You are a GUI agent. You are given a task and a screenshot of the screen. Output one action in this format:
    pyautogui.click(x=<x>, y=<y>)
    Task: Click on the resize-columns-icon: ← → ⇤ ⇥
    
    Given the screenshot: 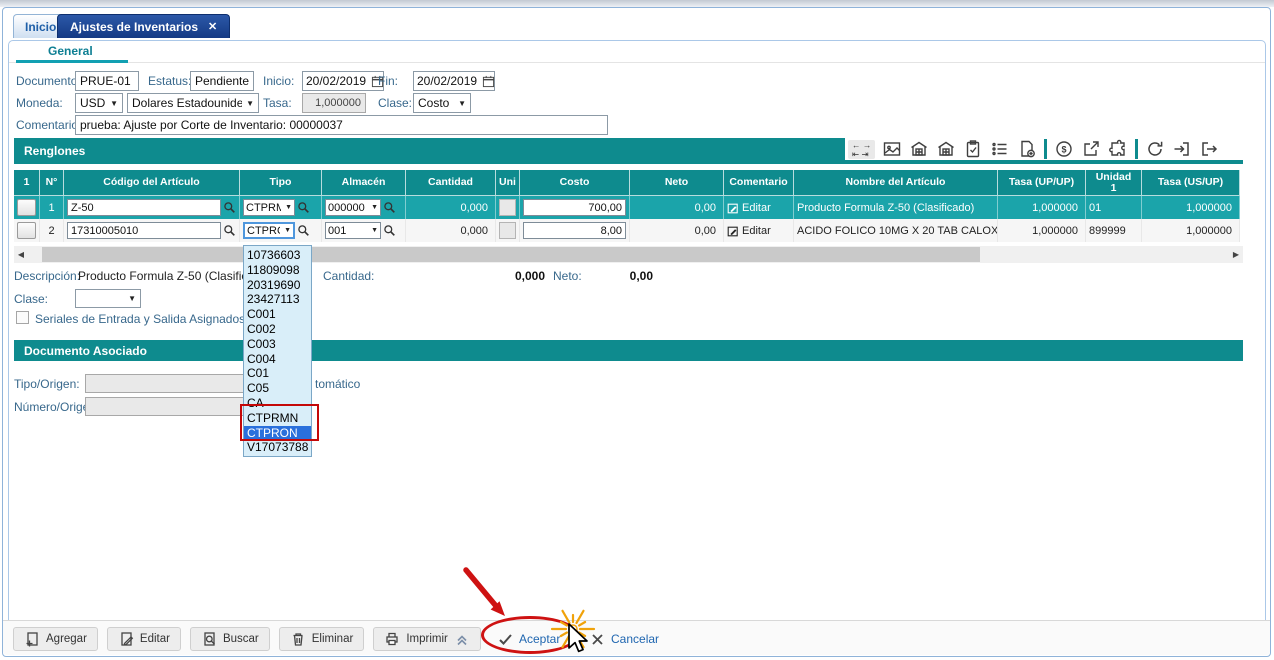 What is the action you would take?
    pyautogui.click(x=862, y=149)
    